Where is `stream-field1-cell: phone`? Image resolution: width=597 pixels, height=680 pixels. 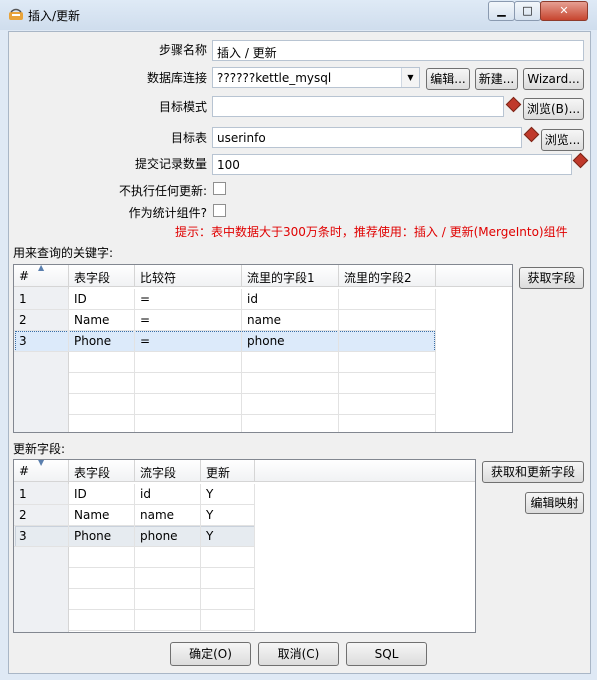
stream-field1-cell: phone is located at coordinates (290, 341).